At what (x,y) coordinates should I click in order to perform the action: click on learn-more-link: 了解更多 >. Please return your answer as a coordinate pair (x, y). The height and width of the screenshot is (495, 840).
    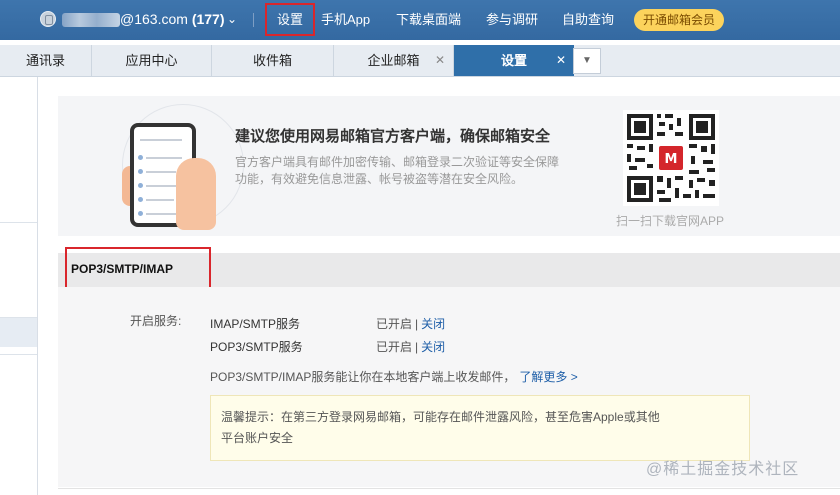
    Looking at the image, I should click on (548, 377).